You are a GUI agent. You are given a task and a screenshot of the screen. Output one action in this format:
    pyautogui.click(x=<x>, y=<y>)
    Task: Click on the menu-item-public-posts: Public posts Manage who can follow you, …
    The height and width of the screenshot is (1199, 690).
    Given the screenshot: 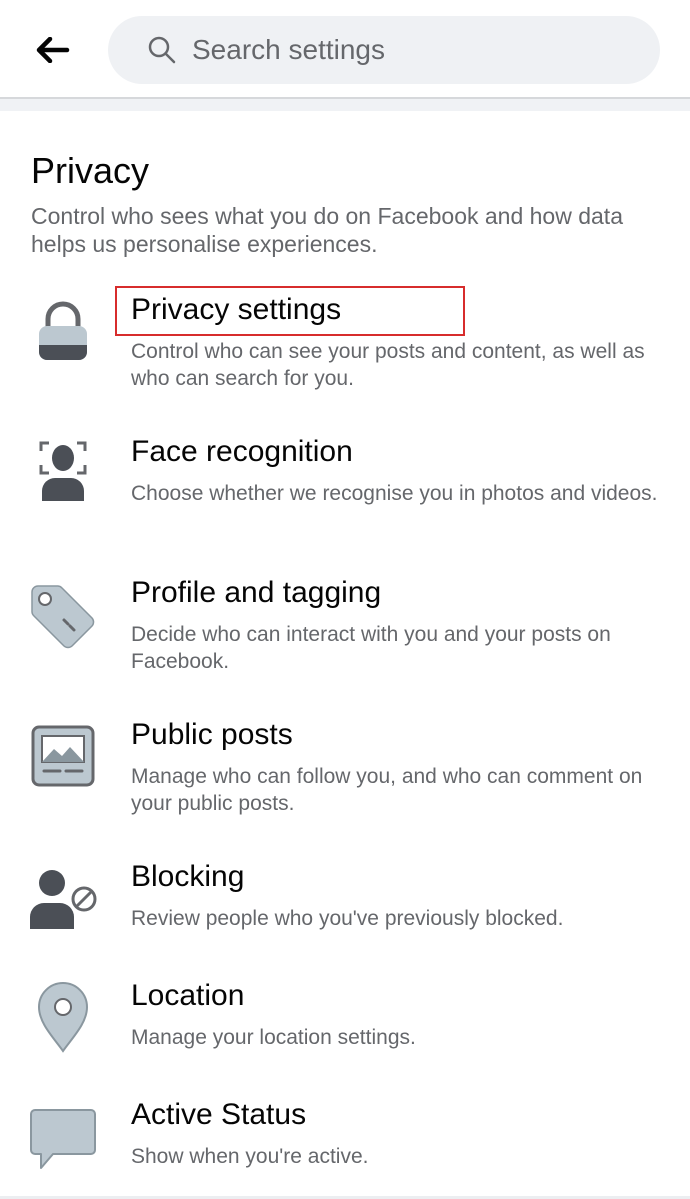 What is the action you would take?
    pyautogui.click(x=345, y=770)
    